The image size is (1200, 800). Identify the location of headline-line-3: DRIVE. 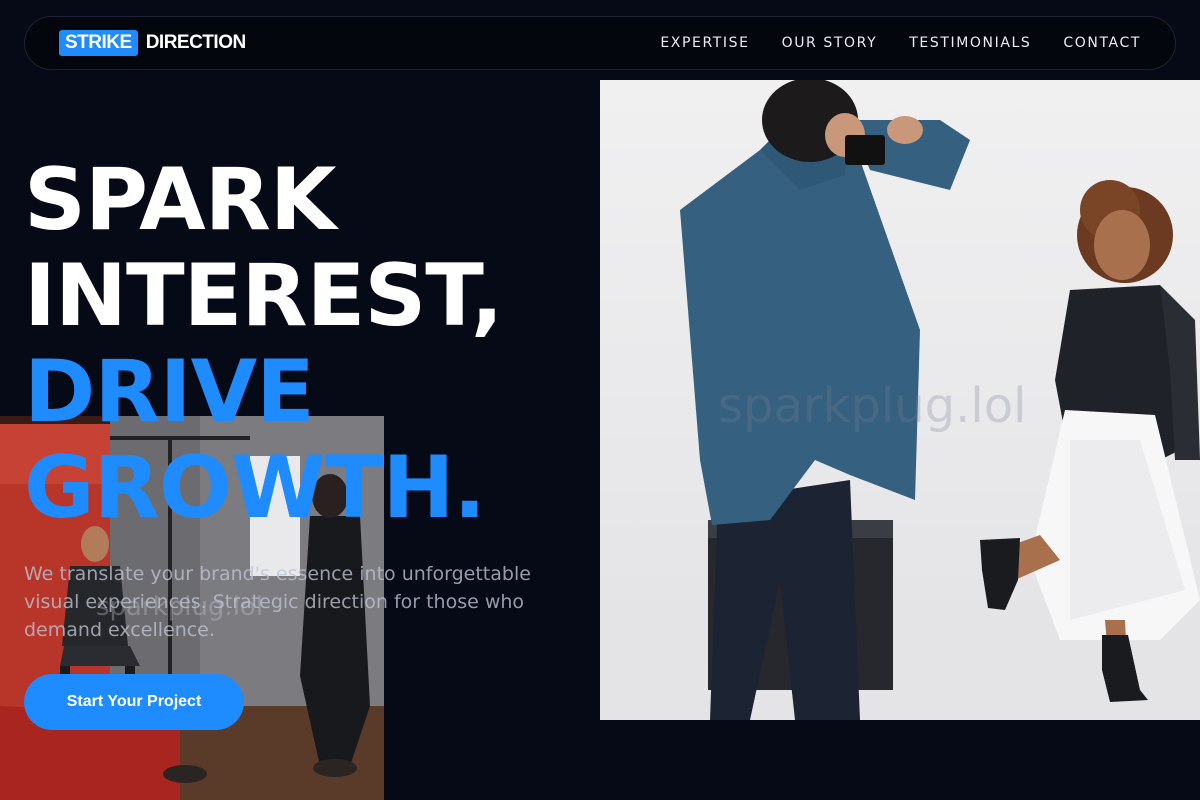
(169, 392).